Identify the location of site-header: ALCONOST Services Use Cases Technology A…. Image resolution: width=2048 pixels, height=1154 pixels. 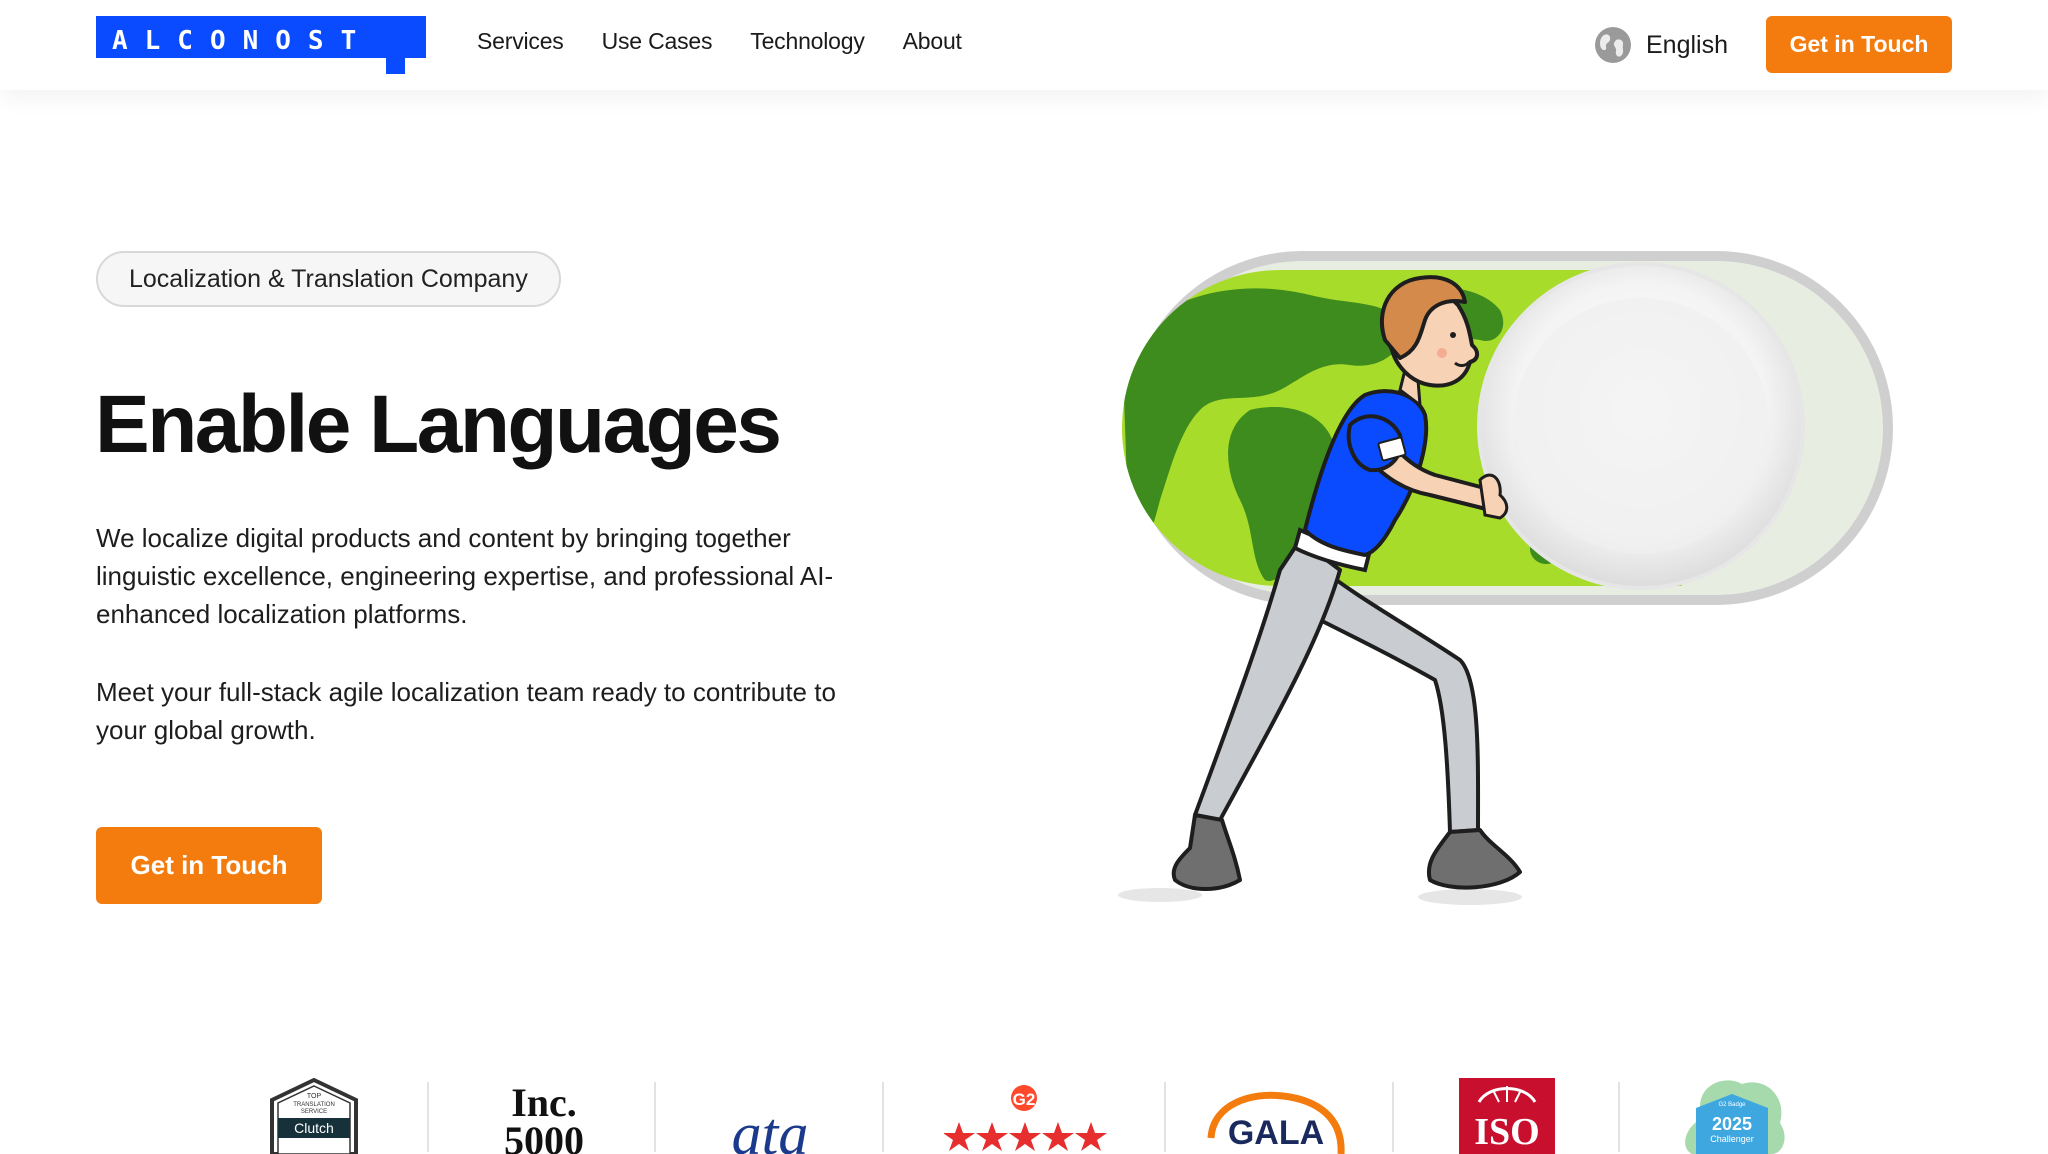
(1024, 45).